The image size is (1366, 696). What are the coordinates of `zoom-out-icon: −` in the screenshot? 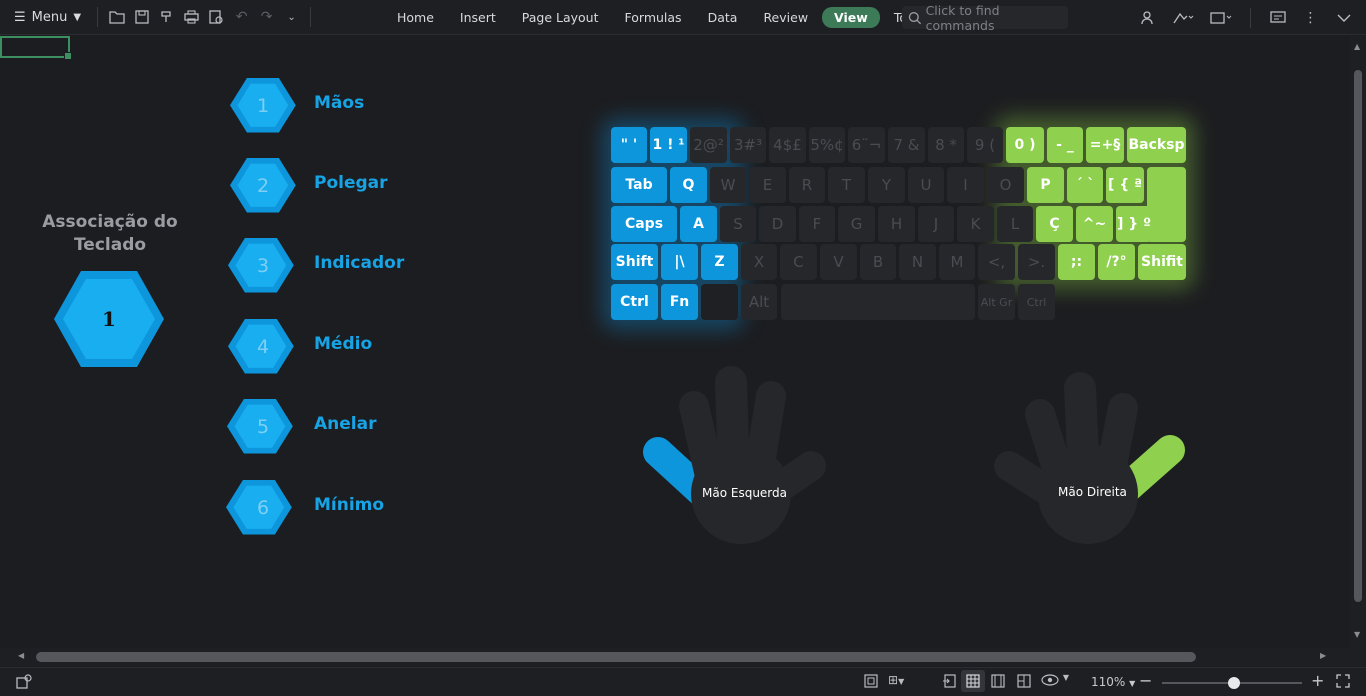 It's located at (1145, 680).